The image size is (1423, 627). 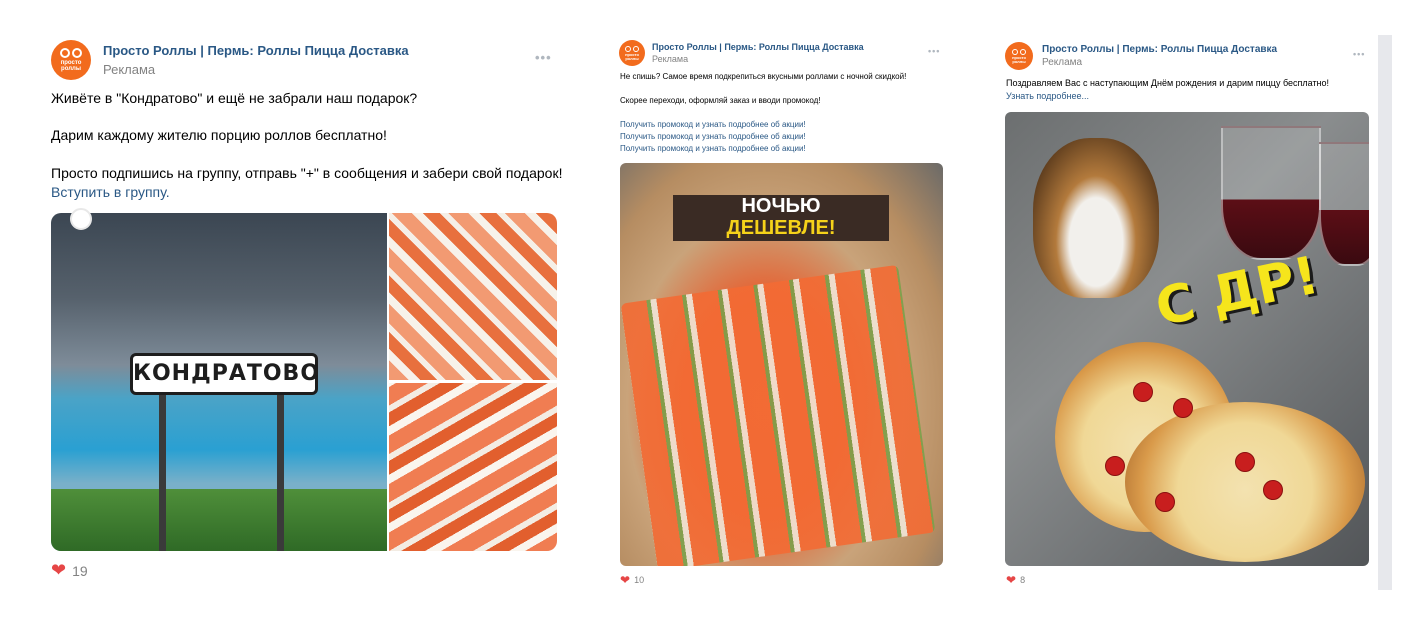 I want to click on birthday-text: С ДР!, so click(x=1237, y=292).